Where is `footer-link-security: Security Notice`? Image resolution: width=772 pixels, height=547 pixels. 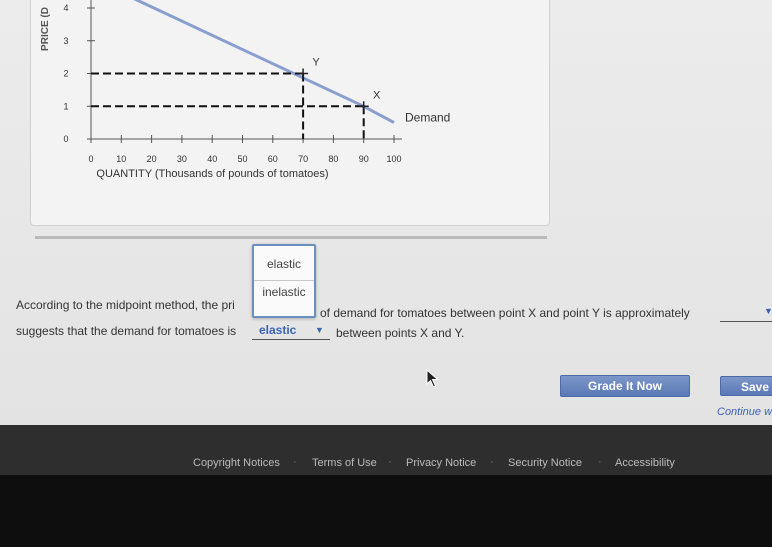
footer-link-security: Security Notice is located at coordinates (545, 463).